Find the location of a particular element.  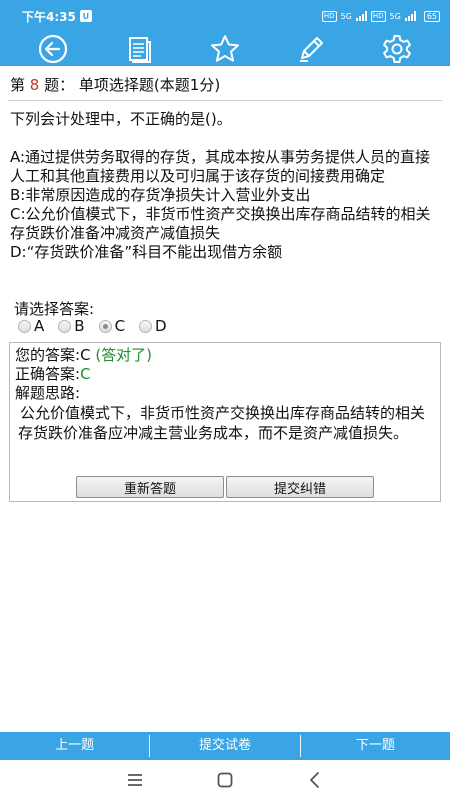

your-answer-line: 您的答案:C (答对了) is located at coordinates (83, 355).